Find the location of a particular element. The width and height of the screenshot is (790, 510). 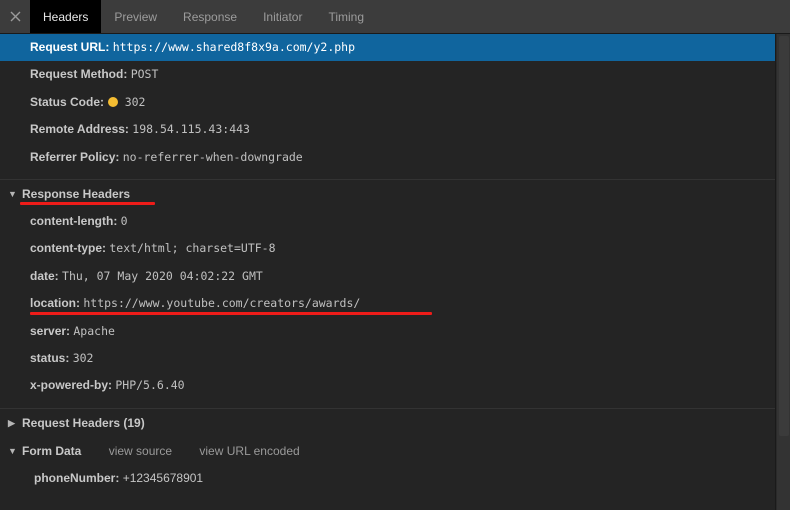

form-data-links: view source view URL encoded is located at coordinates (216, 451).